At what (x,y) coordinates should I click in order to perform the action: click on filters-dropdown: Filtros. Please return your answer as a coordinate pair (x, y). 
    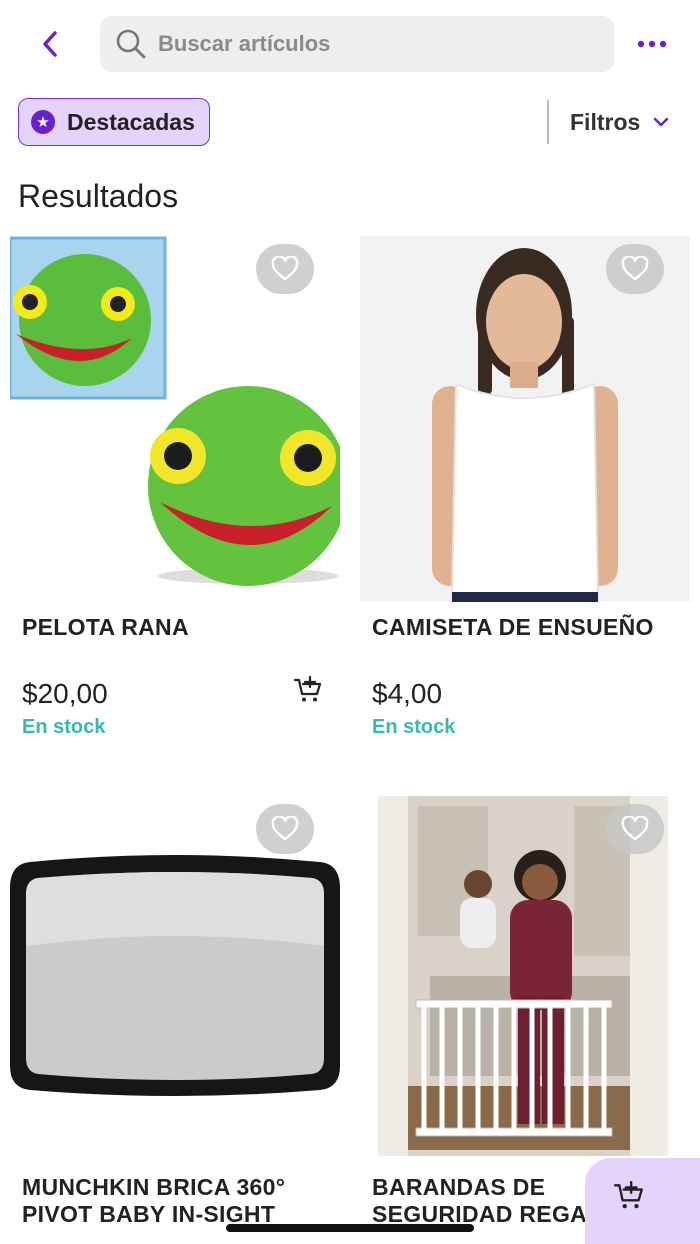
    Looking at the image, I should click on (620, 122).